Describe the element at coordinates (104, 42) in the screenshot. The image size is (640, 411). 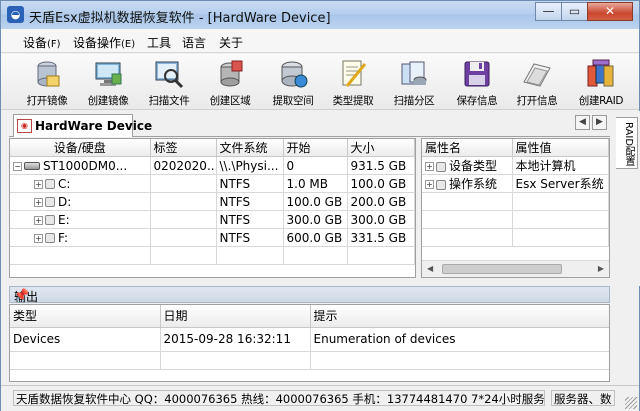
I see `menu-device-ops: 设备操作(E)` at that location.